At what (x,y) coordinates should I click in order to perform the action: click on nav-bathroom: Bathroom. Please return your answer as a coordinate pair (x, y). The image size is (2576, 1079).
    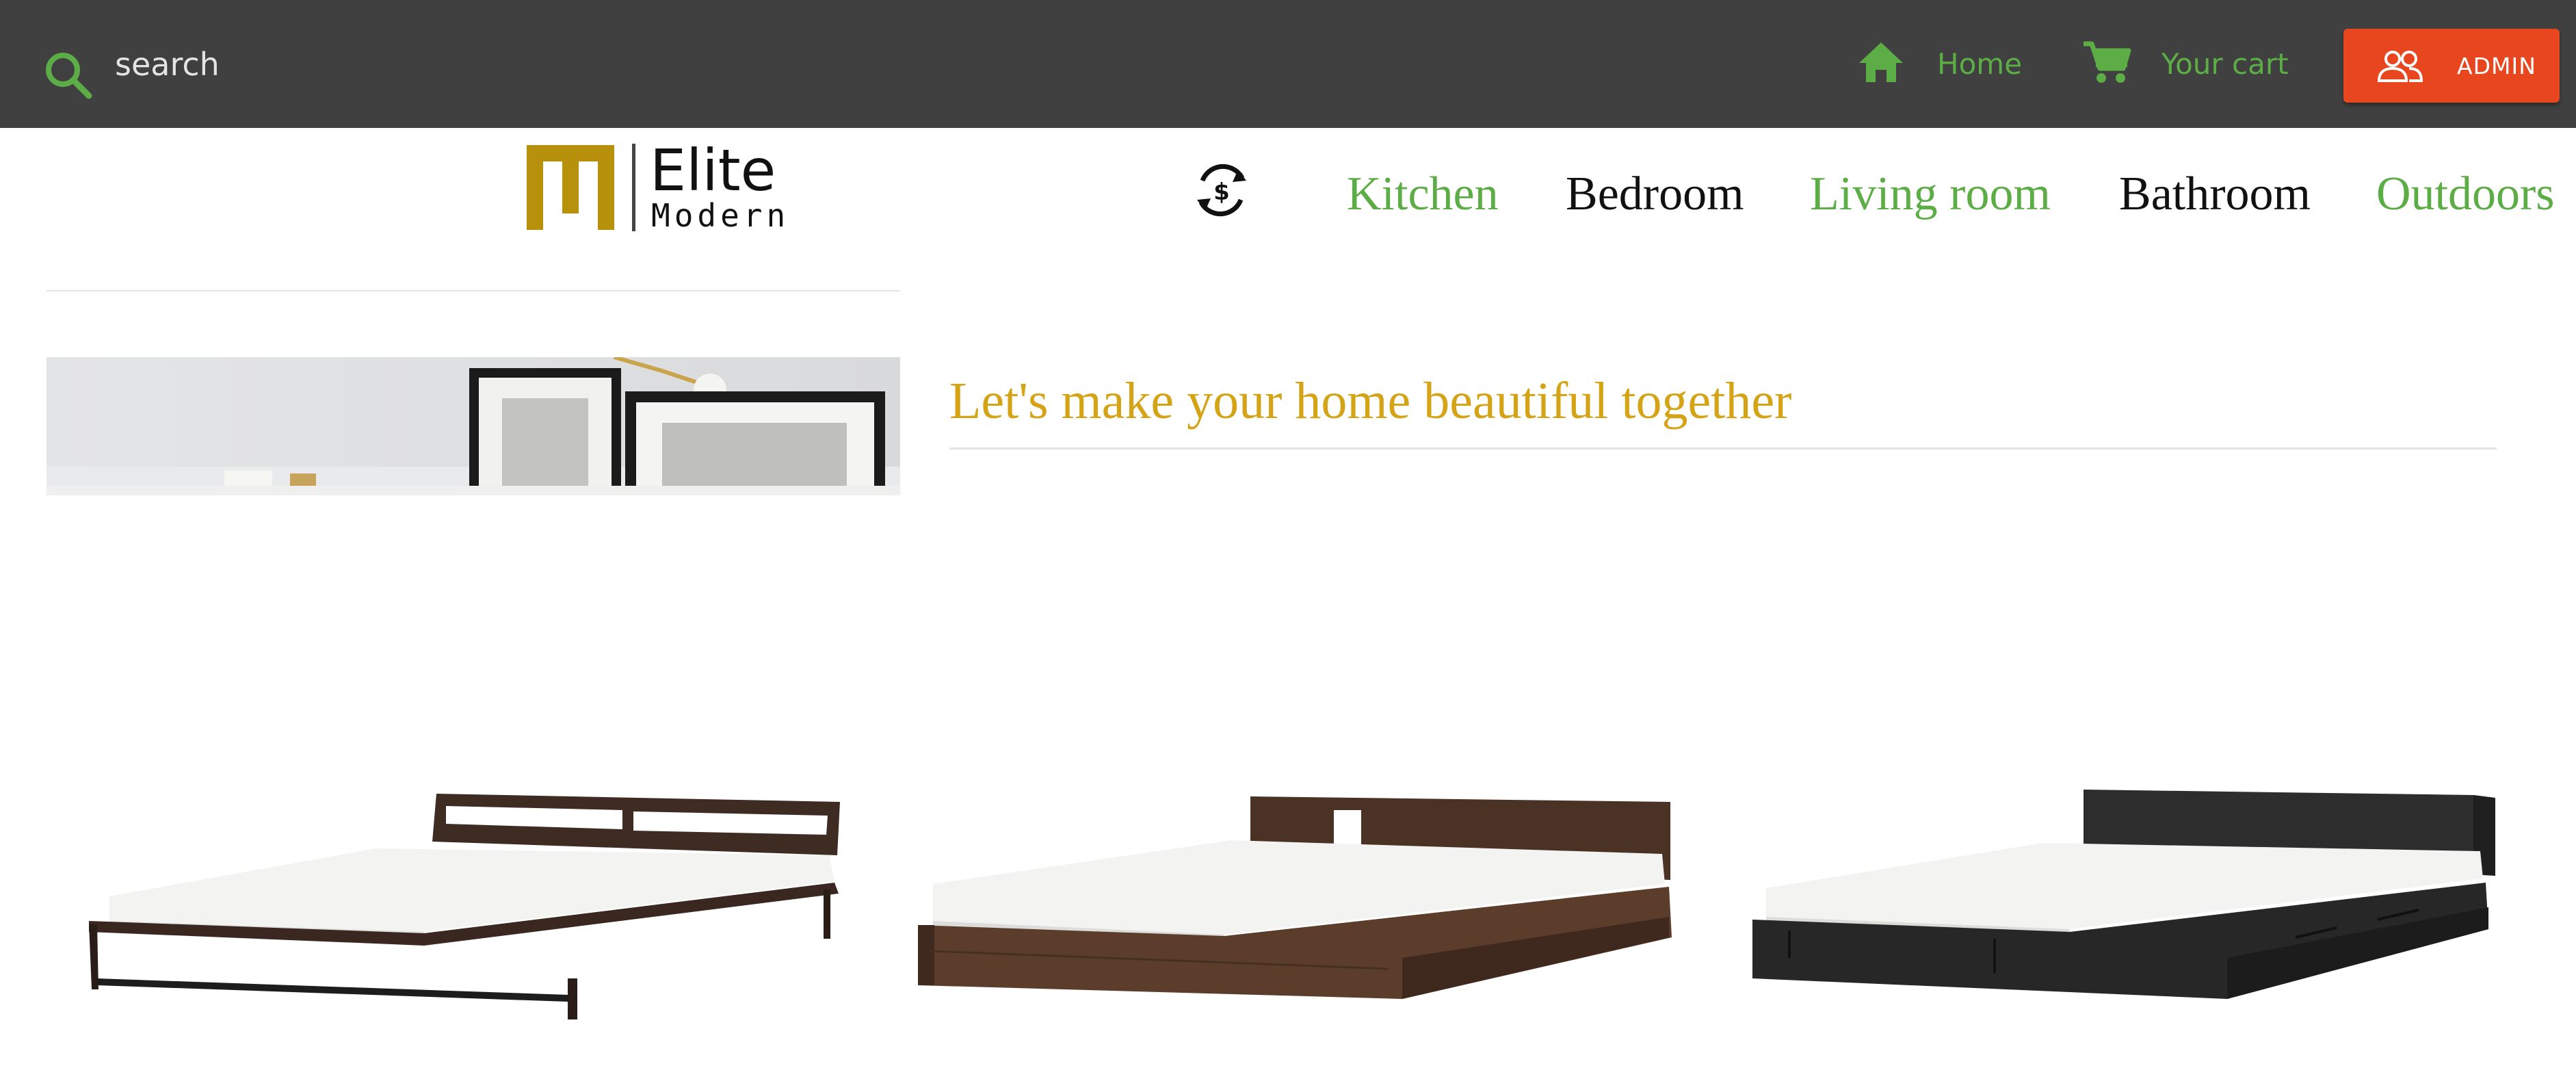
    Looking at the image, I should click on (2215, 194).